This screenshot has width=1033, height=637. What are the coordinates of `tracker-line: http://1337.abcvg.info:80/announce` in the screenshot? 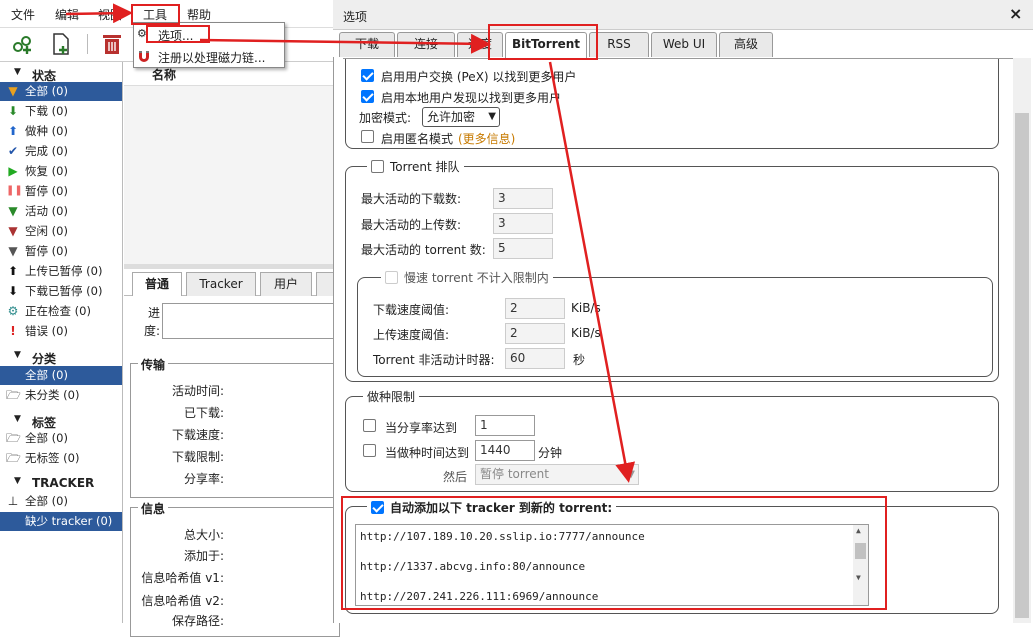 It's located at (473, 566).